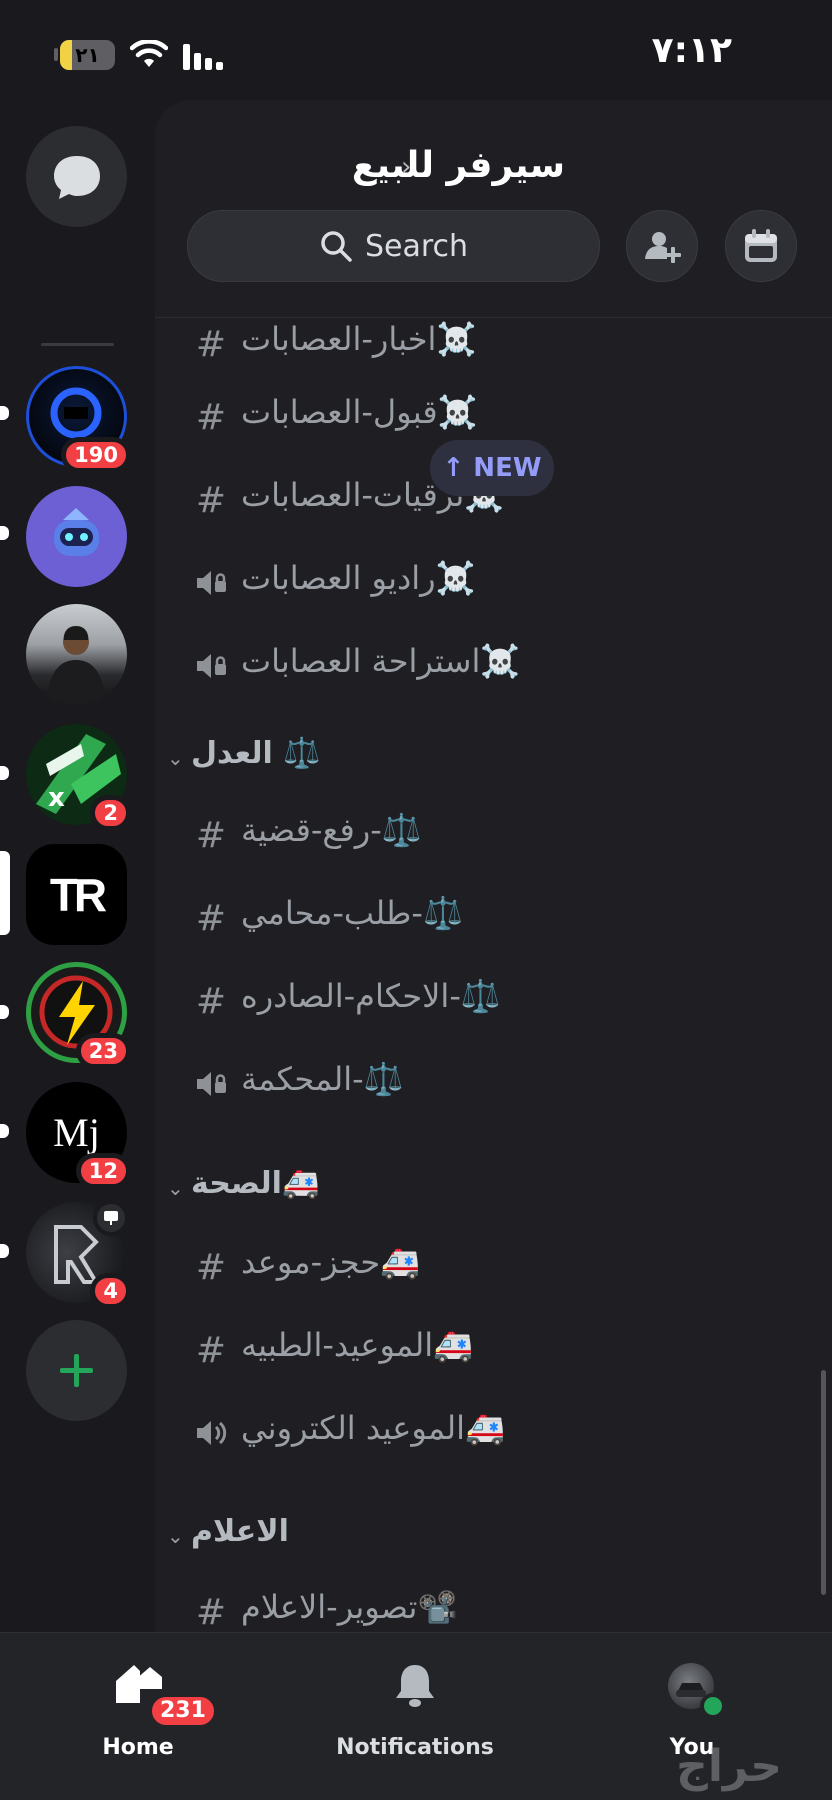 This screenshot has width=832, height=1800. I want to click on server-logo-text: TR, so click(78, 894).